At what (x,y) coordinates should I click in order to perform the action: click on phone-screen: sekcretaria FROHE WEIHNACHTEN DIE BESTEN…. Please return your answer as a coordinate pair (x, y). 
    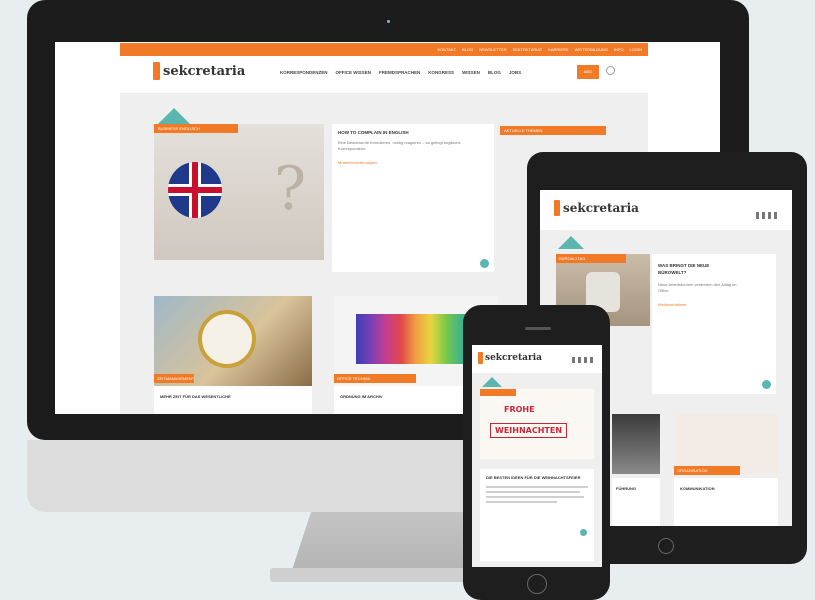
    Looking at the image, I should click on (537, 456).